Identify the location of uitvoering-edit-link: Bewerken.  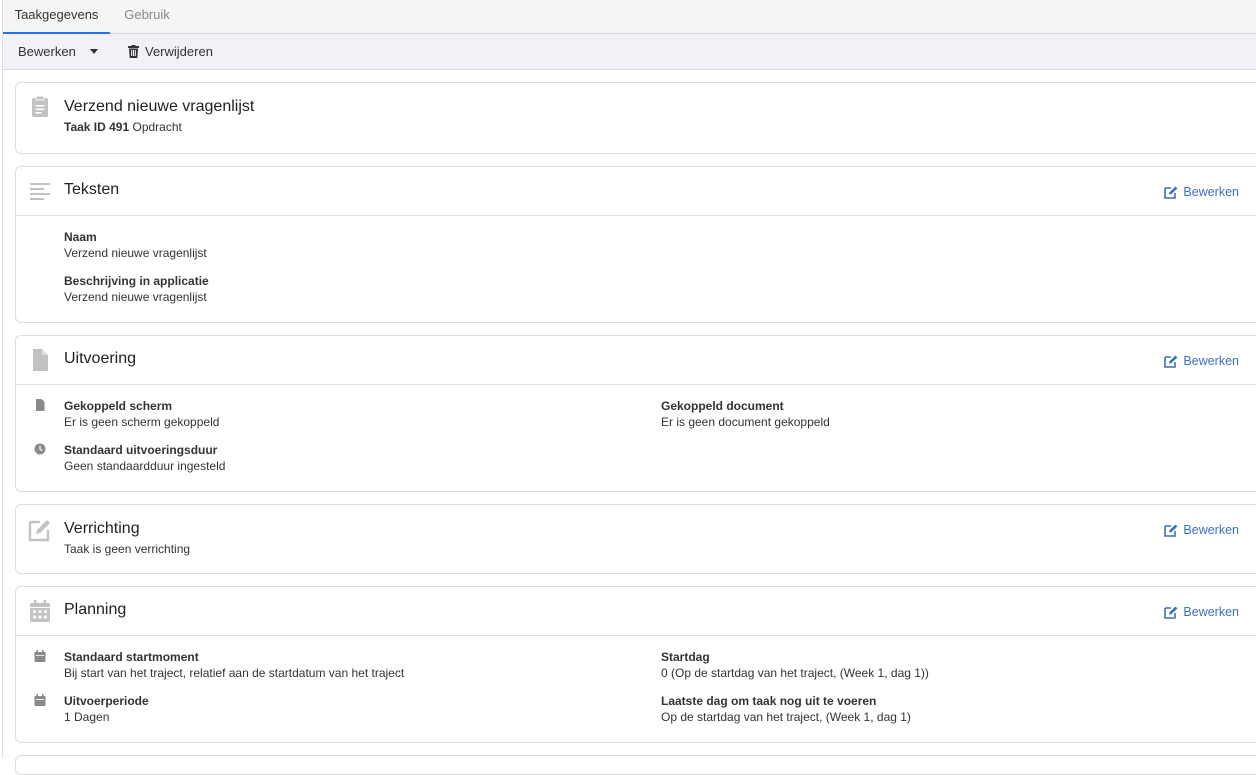
(1201, 361).